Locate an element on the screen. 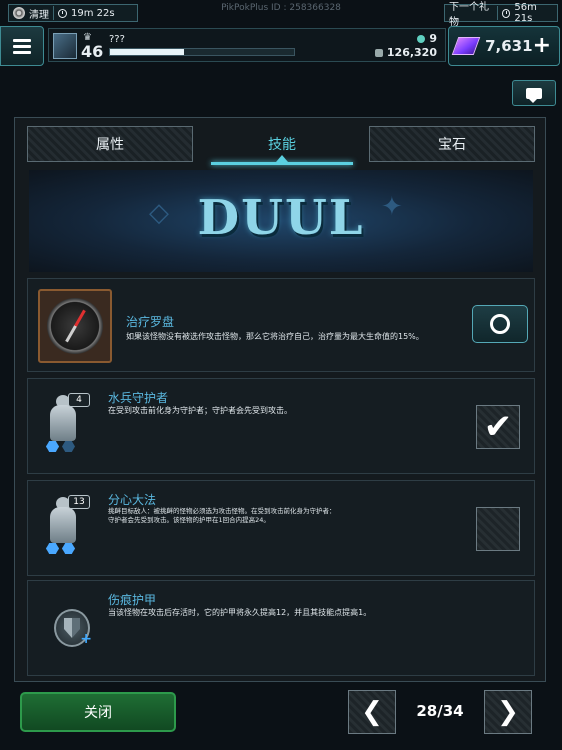 The image size is (562, 750). gem-icon is located at coordinates (421, 39).